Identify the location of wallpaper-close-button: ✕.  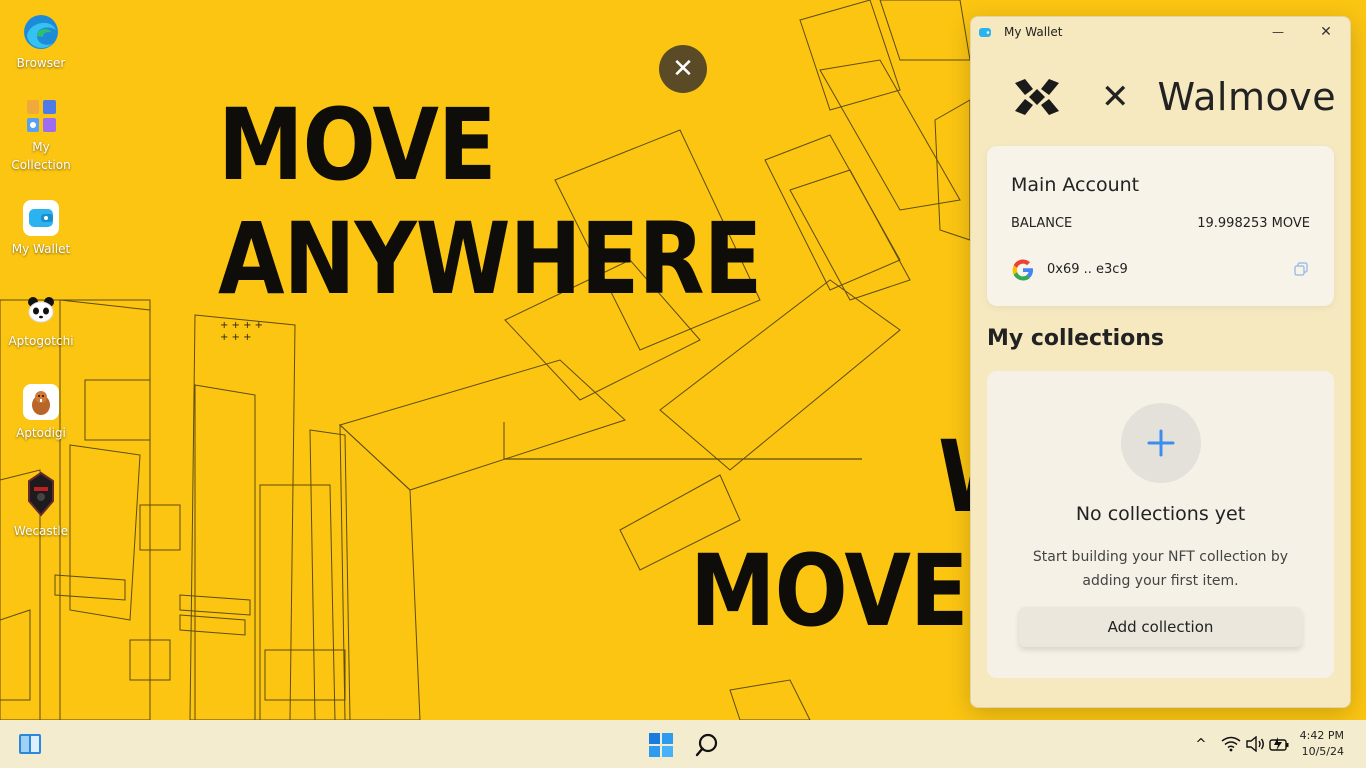
(683, 69).